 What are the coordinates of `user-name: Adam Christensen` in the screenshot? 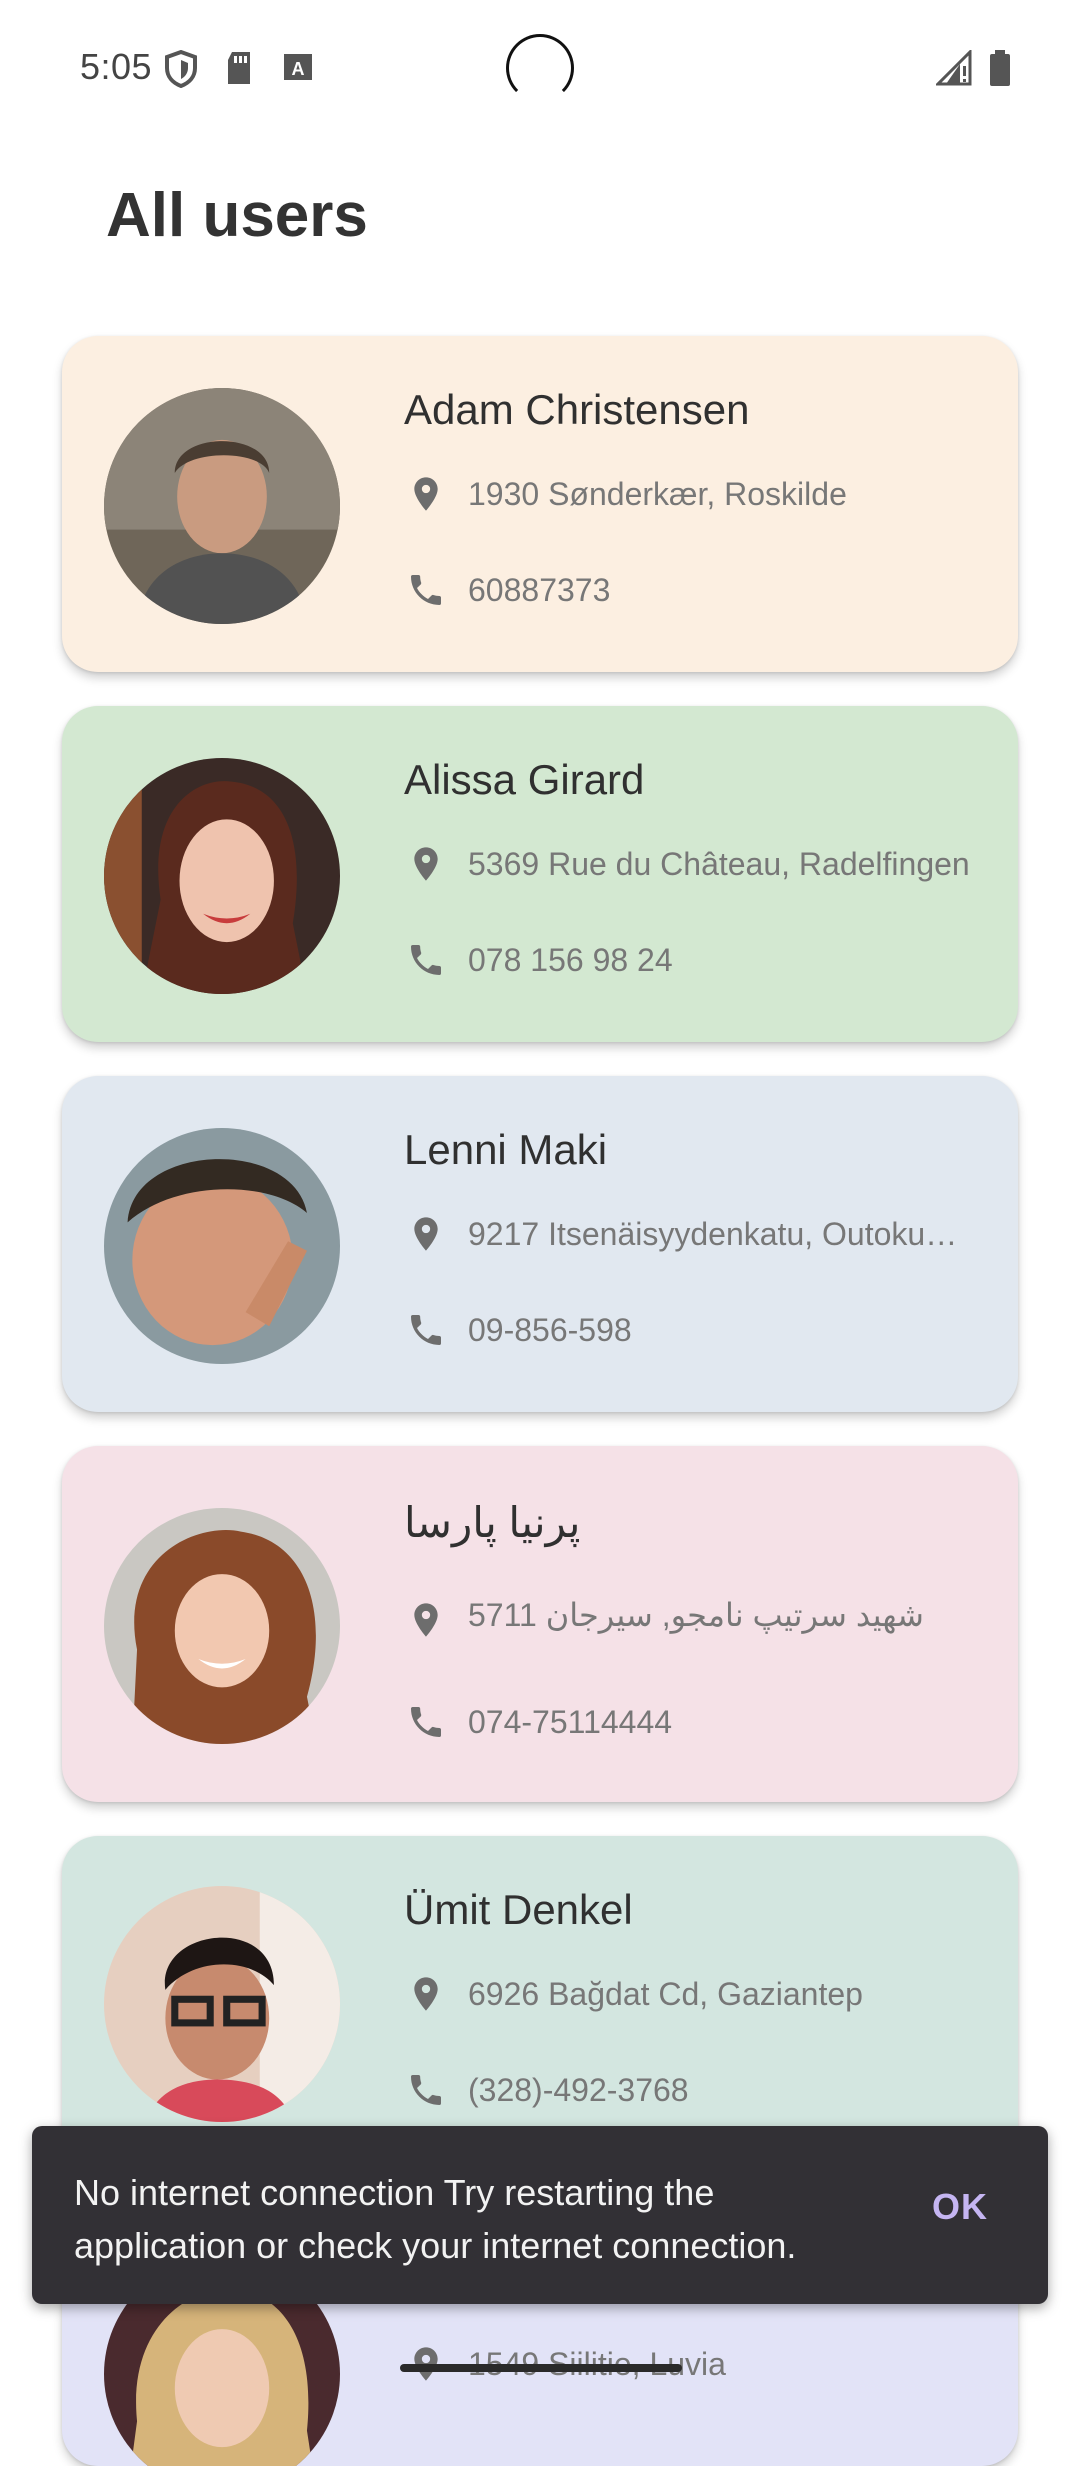 It's located at (577, 409).